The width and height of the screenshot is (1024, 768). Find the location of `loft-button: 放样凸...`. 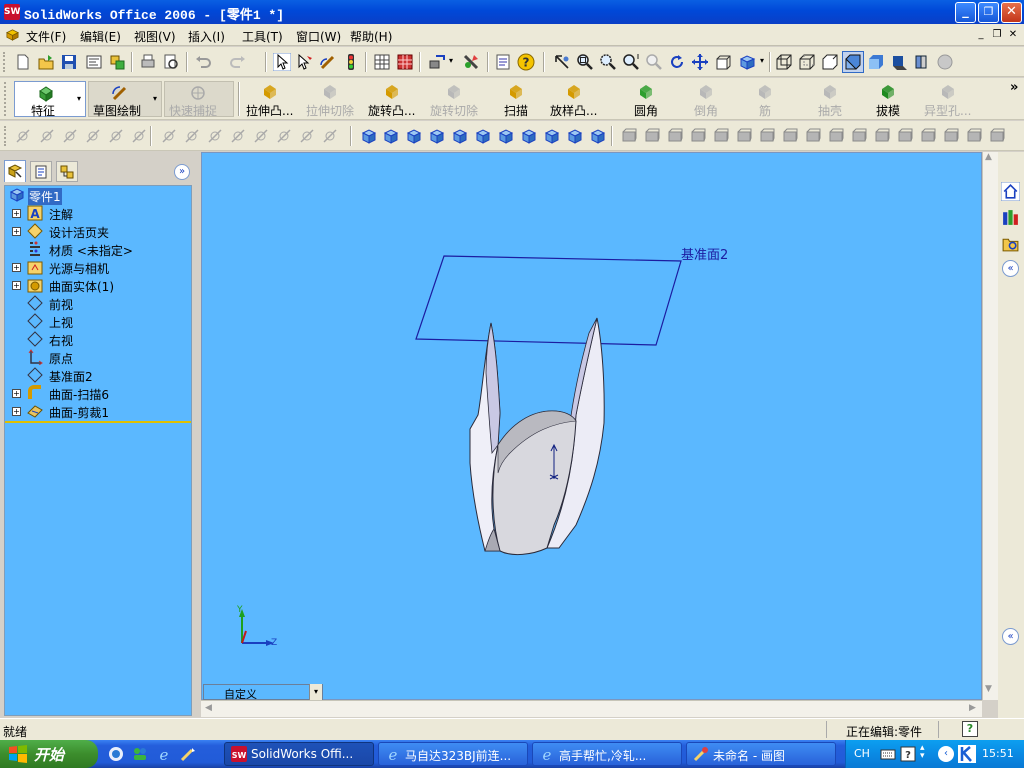

loft-button: 放样凸... is located at coordinates (573, 100).